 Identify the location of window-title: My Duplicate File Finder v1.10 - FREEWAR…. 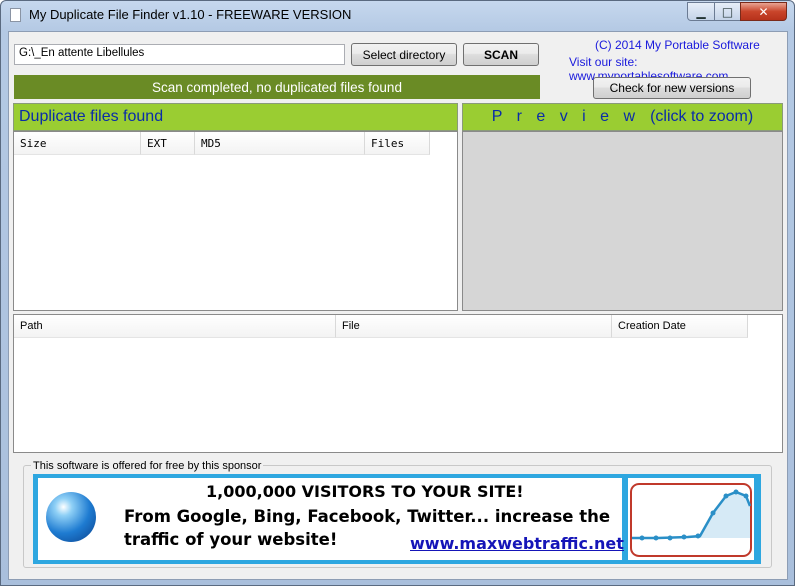
(190, 14).